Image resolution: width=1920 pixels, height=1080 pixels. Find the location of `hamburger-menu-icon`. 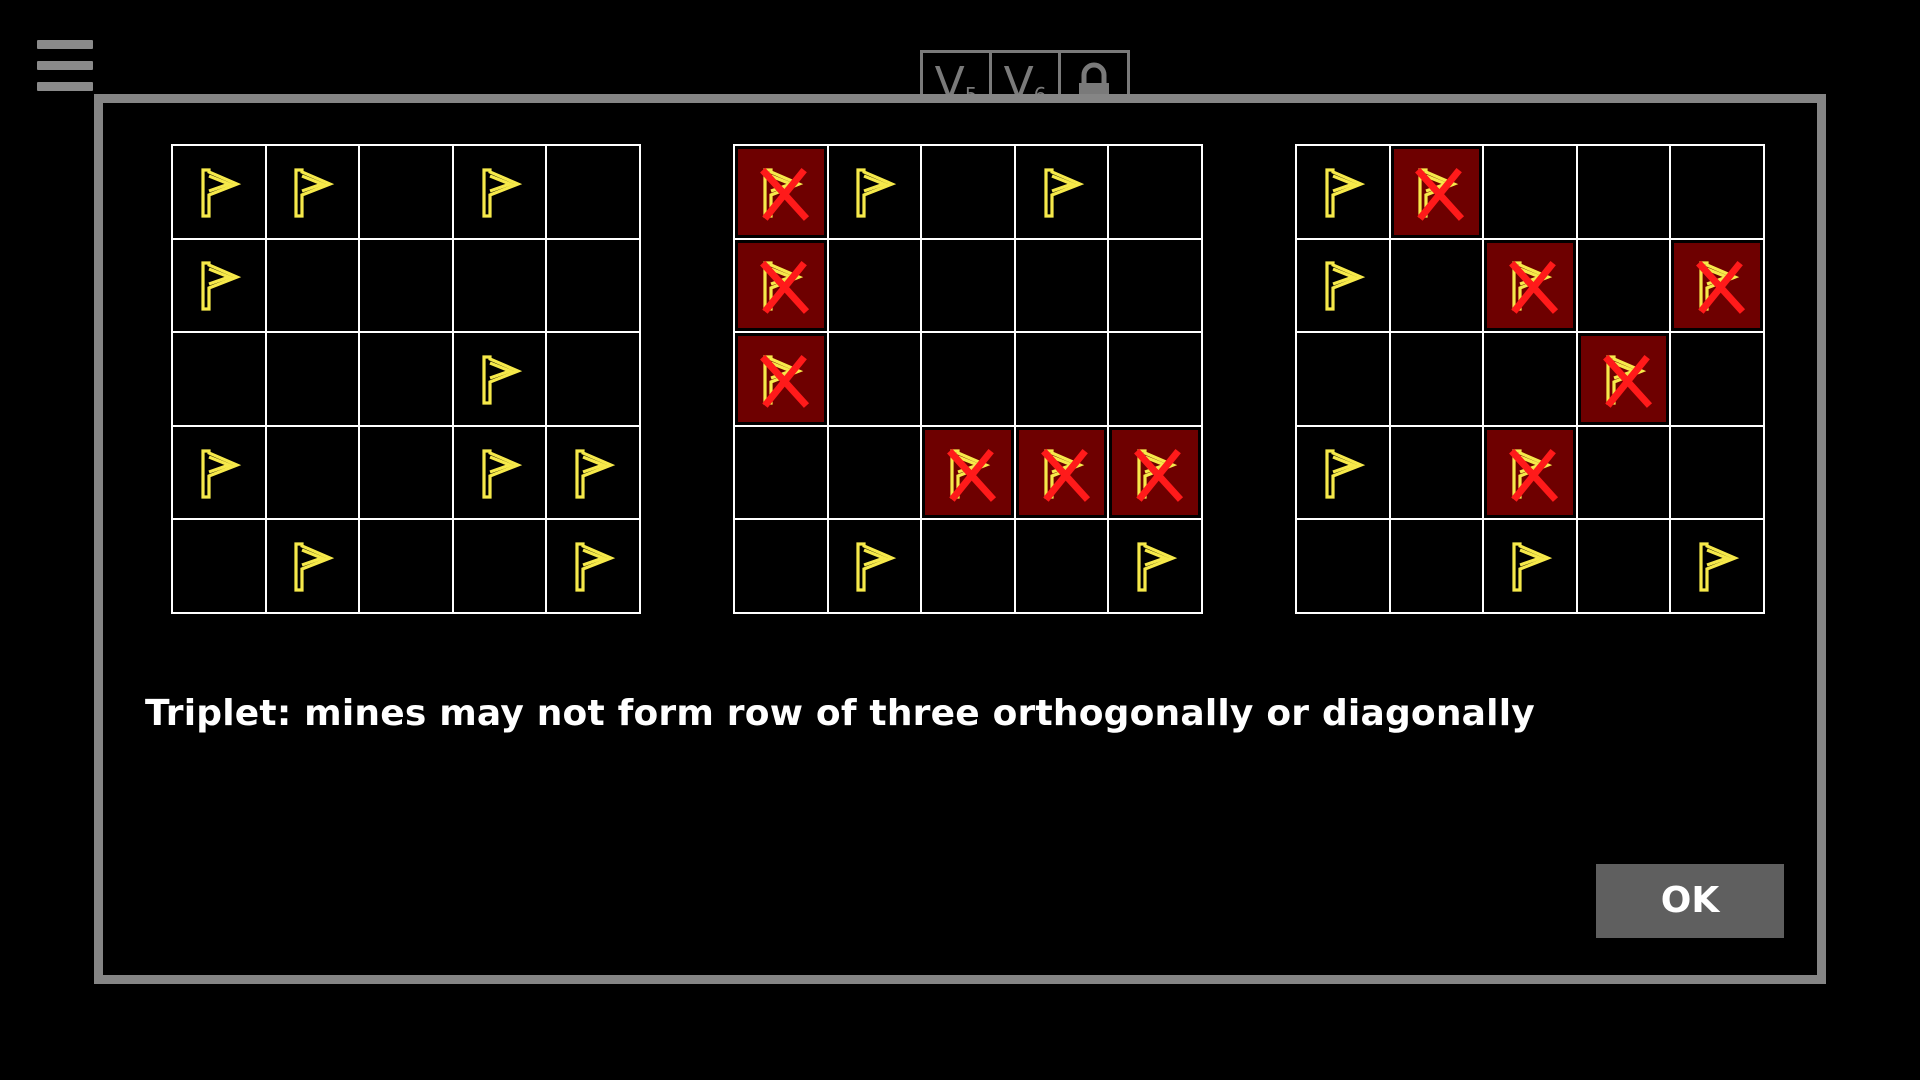

hamburger-menu-icon is located at coordinates (65, 66).